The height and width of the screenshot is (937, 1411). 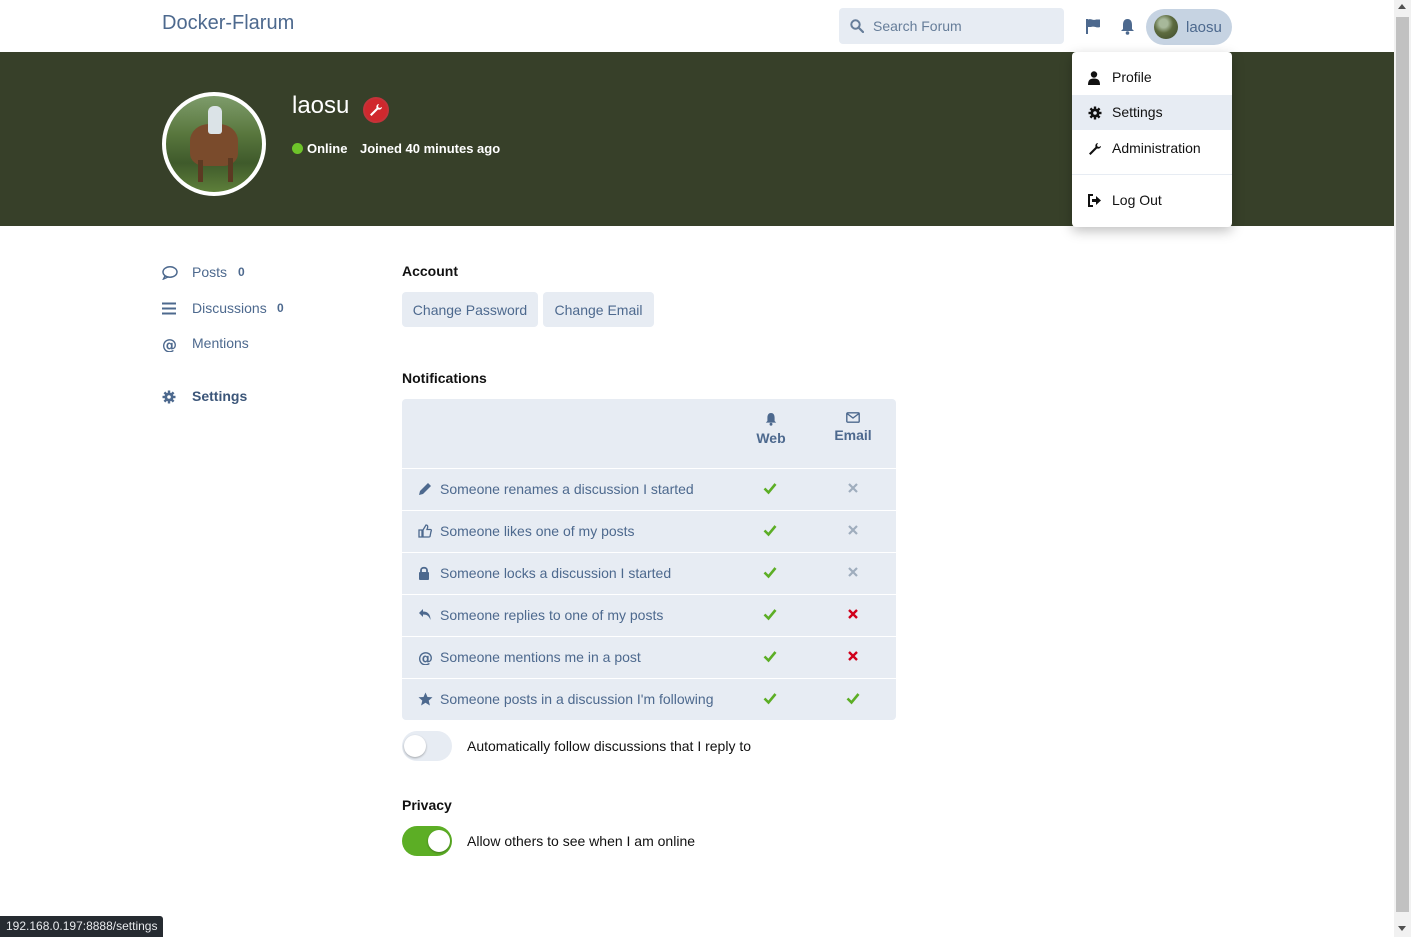 I want to click on notification-row: Someone replies to one of my posts, so click(x=649, y=615).